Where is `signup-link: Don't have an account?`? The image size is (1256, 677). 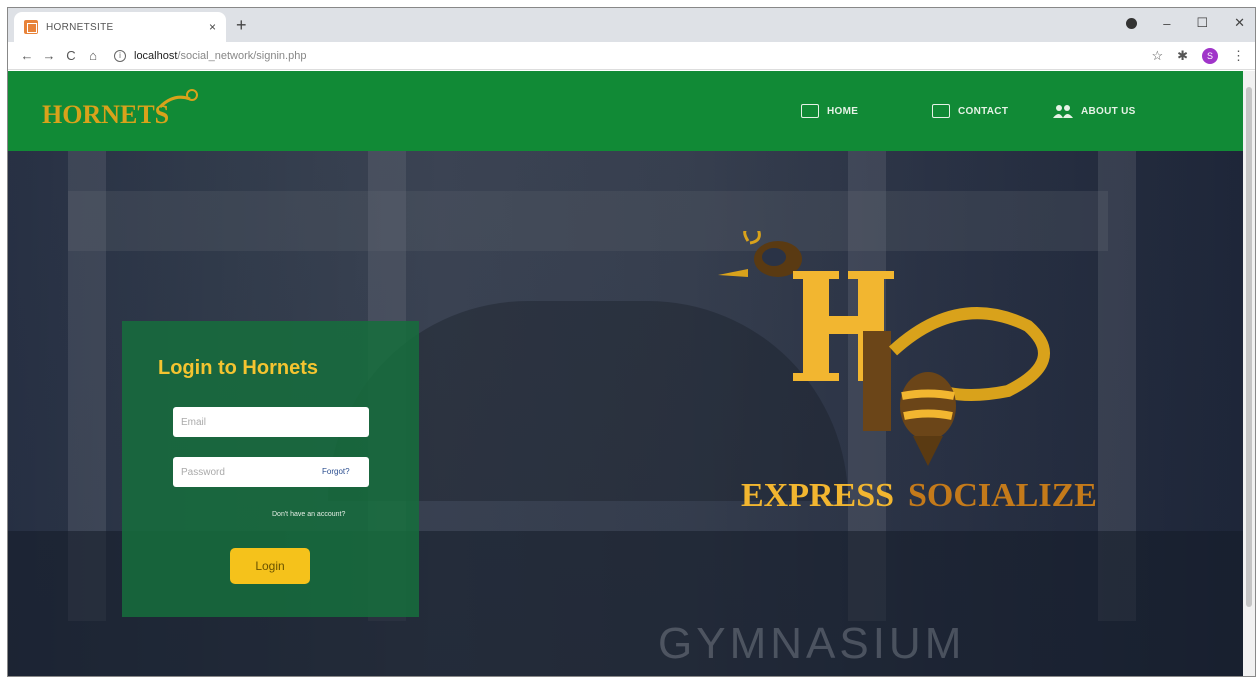 signup-link: Don't have an account? is located at coordinates (308, 514).